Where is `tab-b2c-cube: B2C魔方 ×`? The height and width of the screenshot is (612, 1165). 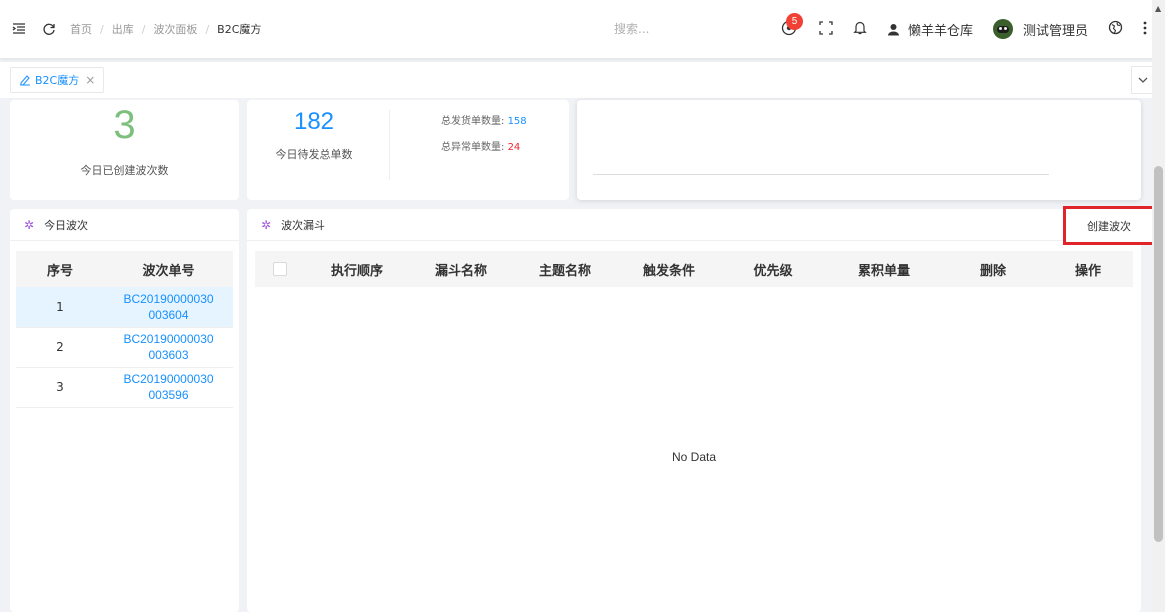
tab-b2c-cube: B2C魔方 × is located at coordinates (57, 80).